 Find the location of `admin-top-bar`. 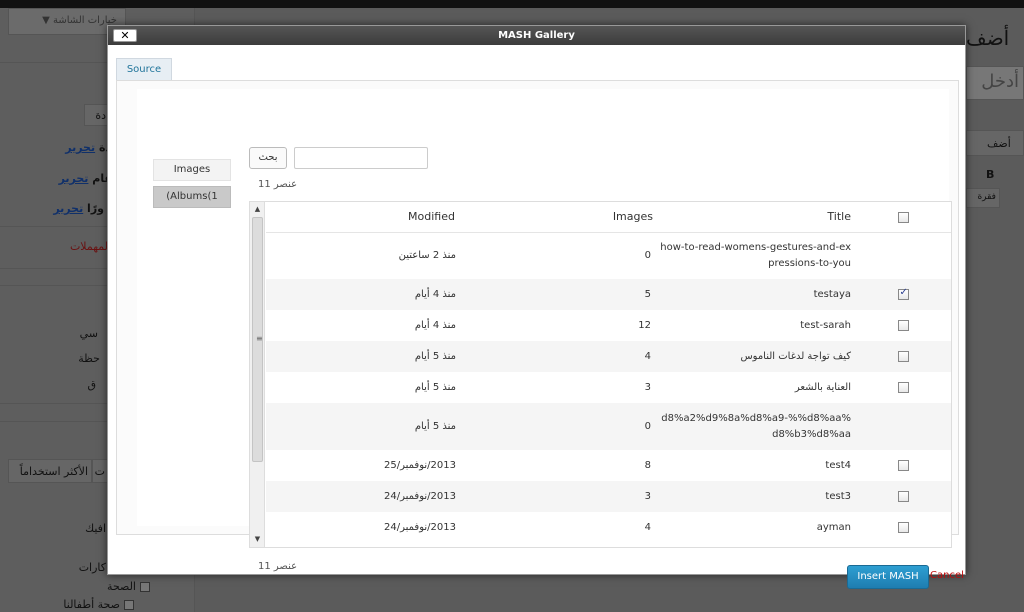

admin-top-bar is located at coordinates (512, 4).